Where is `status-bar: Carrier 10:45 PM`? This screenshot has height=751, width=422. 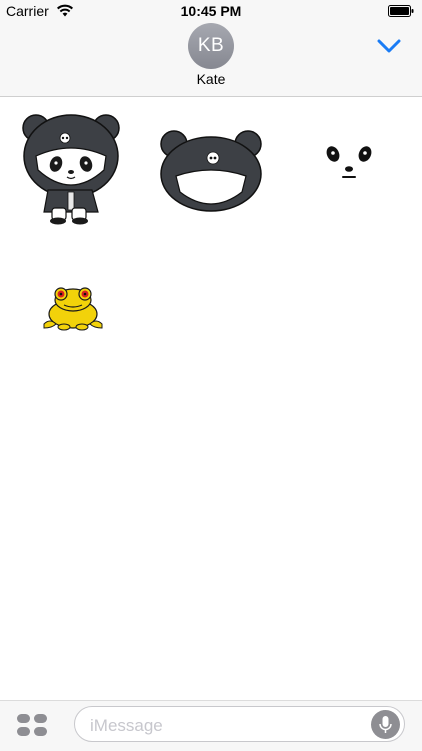
status-bar: Carrier 10:45 PM is located at coordinates (211, 11).